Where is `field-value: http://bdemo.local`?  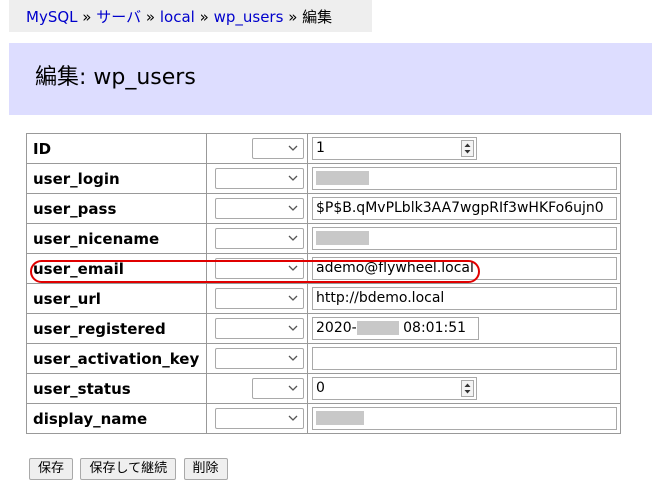
field-value: http://bdemo.local is located at coordinates (380, 298).